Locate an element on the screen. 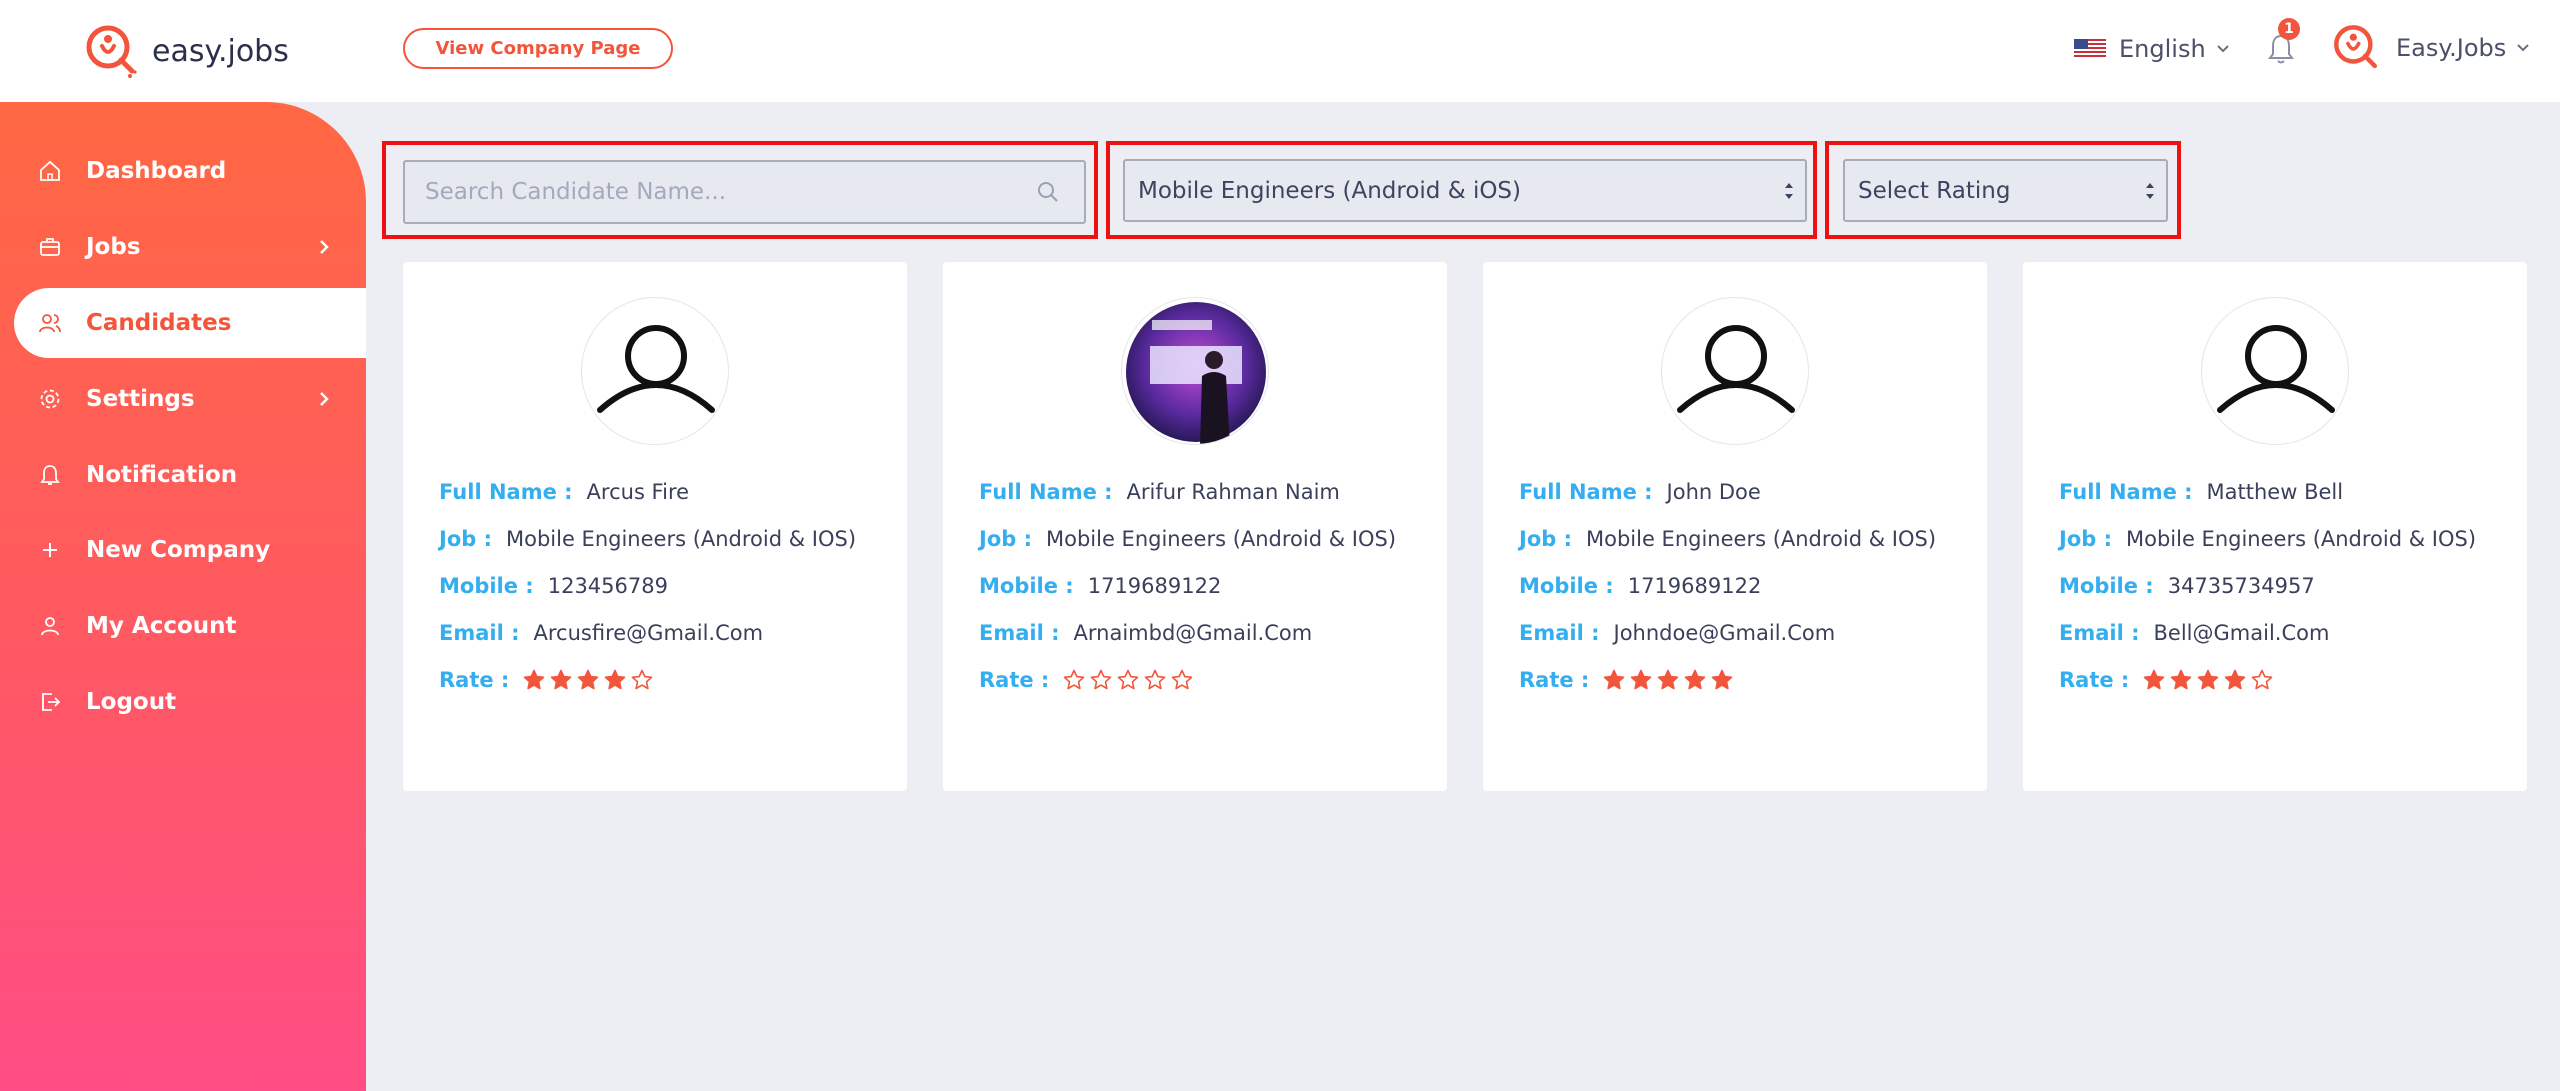  candidate-full-name-value: John Doe is located at coordinates (1713, 492).